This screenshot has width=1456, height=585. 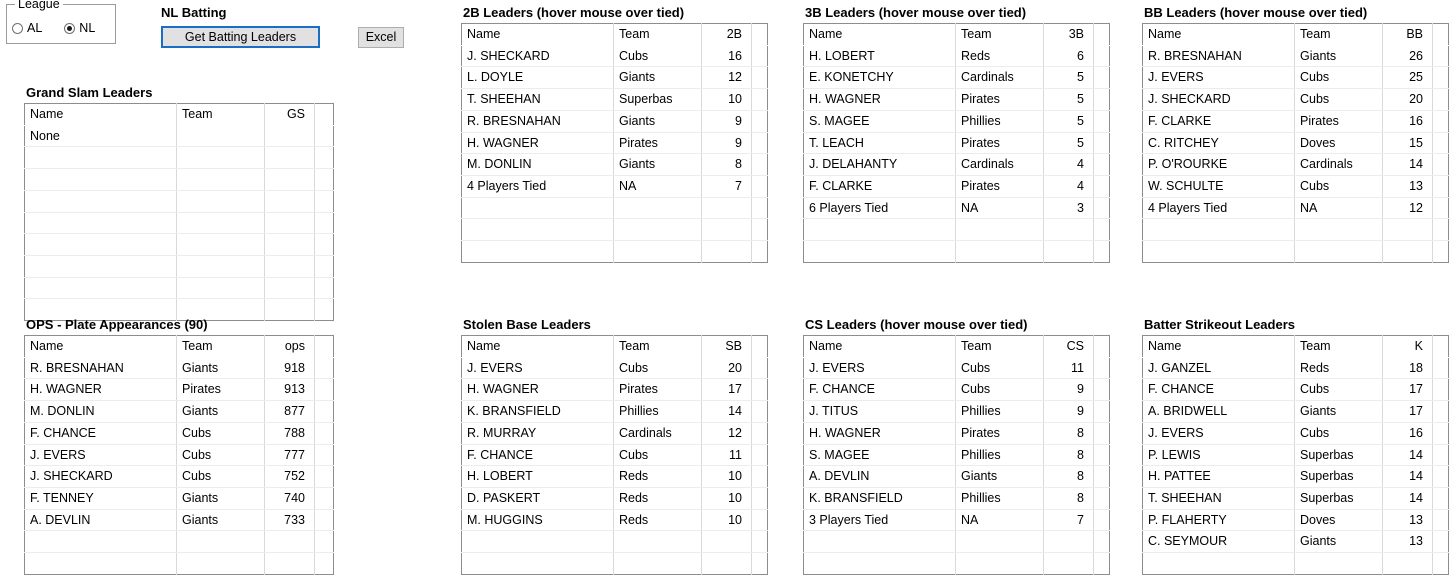 I want to click on table-row: F. CHANCE Cubs 11, so click(x=614, y=455).